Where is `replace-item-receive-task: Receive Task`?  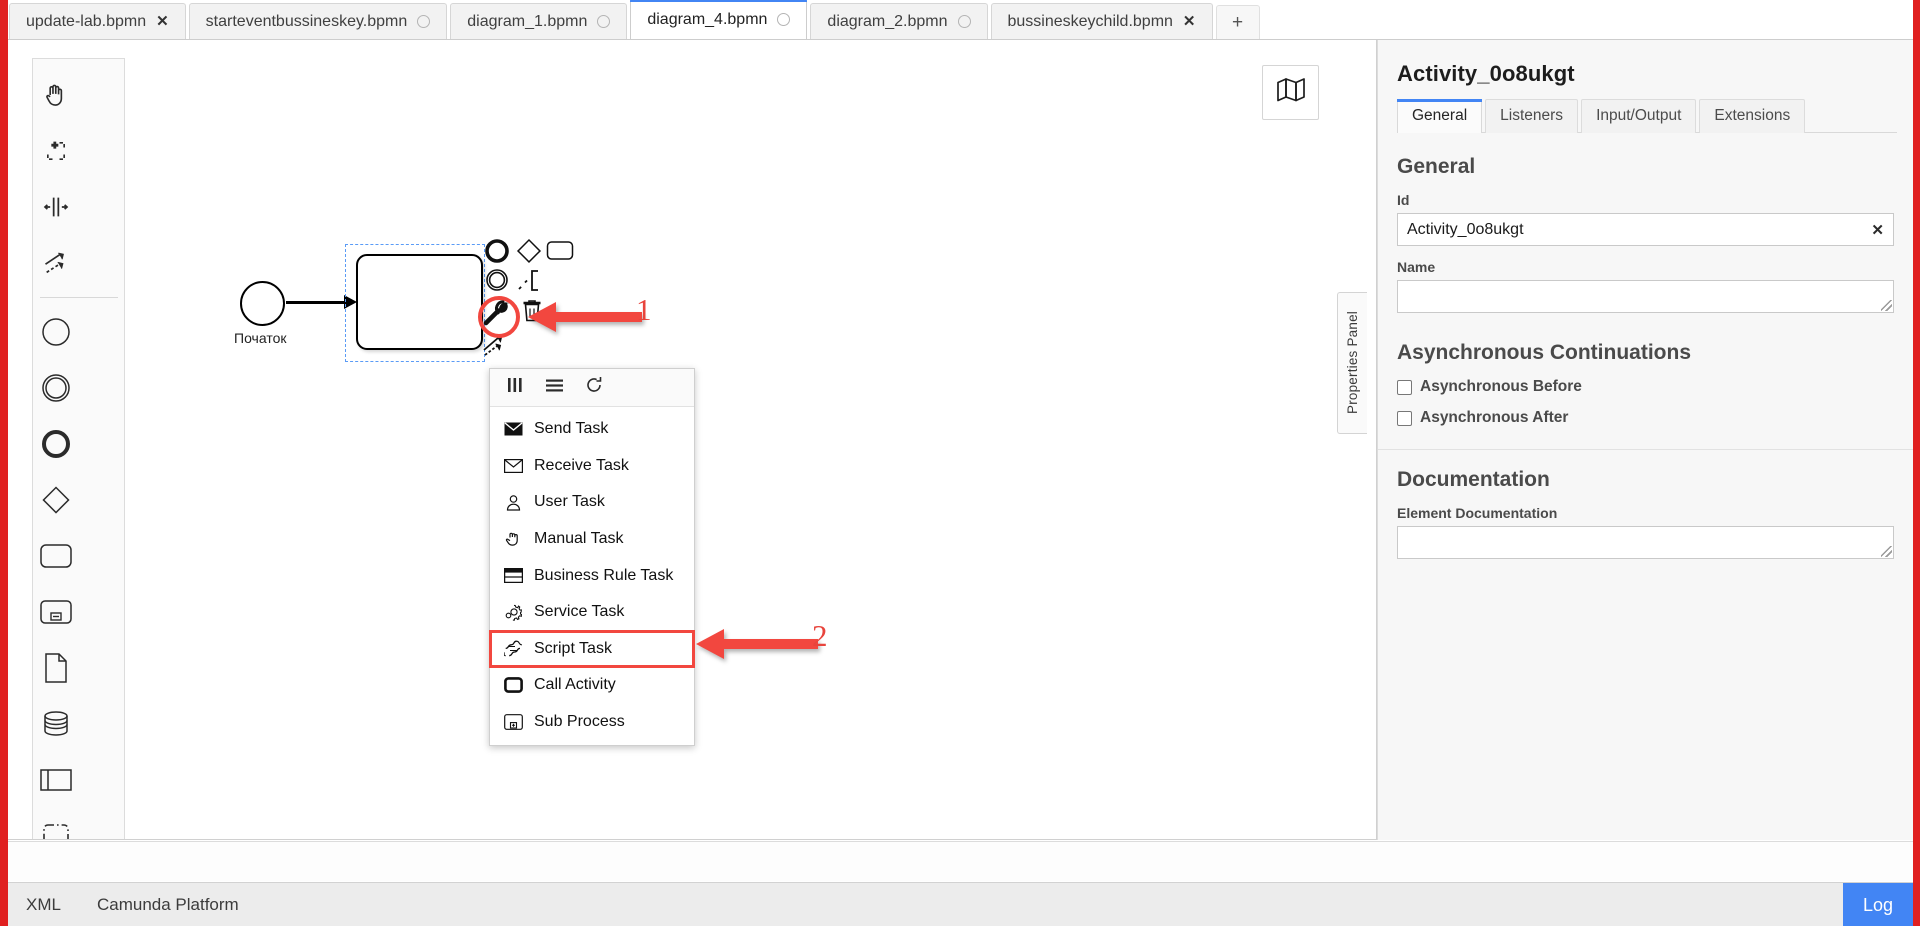 replace-item-receive-task: Receive Task is located at coordinates (592, 466).